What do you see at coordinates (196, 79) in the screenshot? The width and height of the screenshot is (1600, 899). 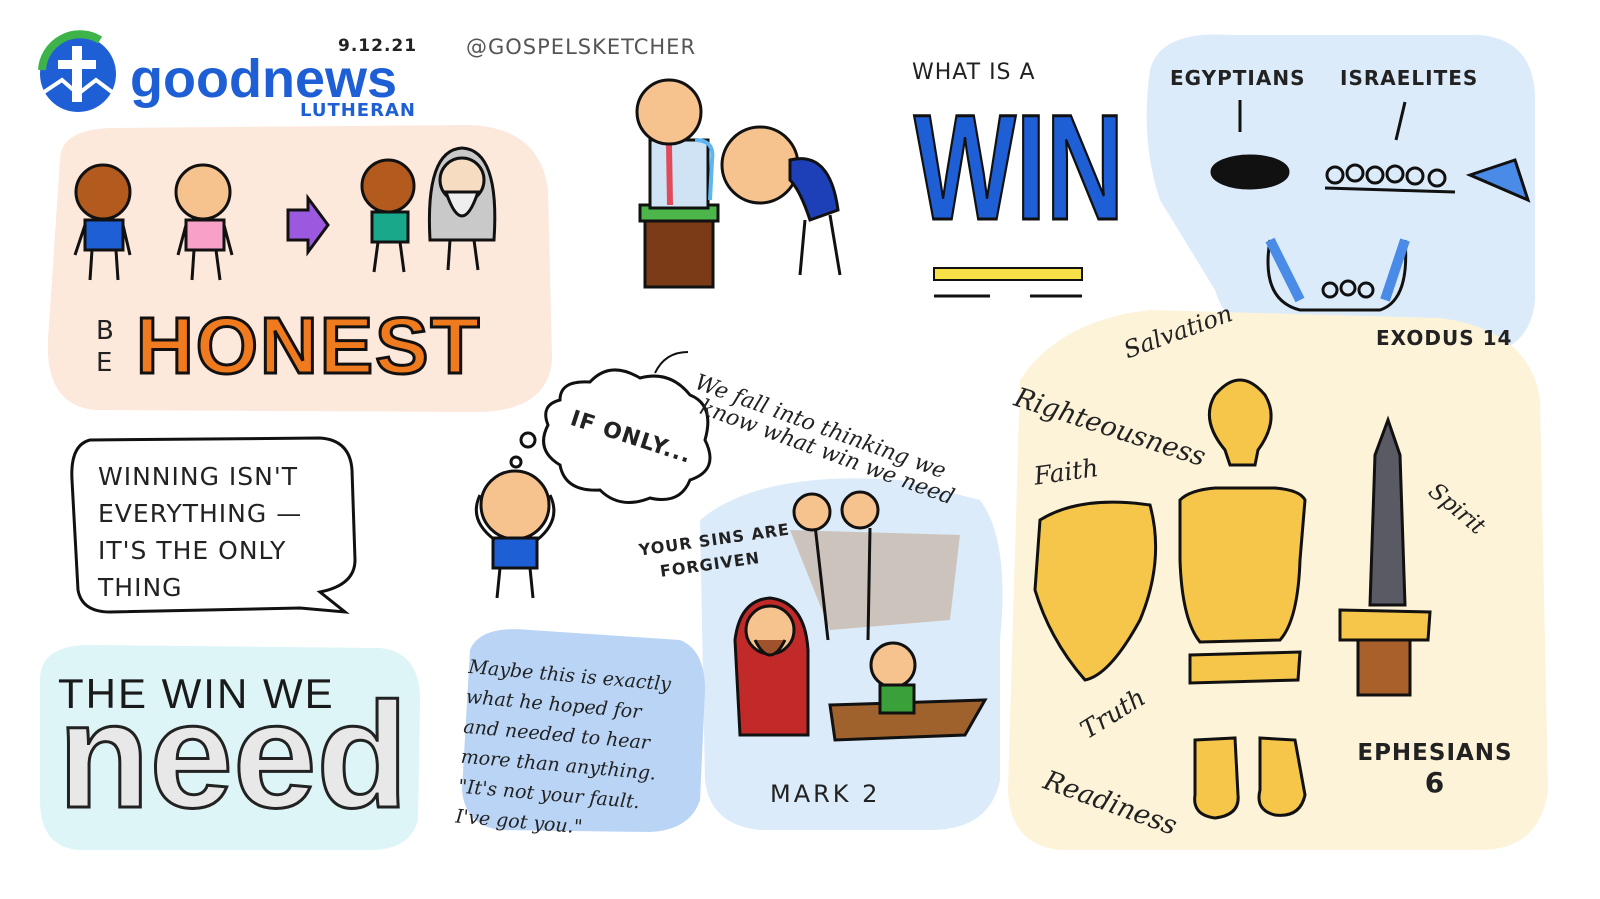 I see `logo-word-good: good` at bounding box center [196, 79].